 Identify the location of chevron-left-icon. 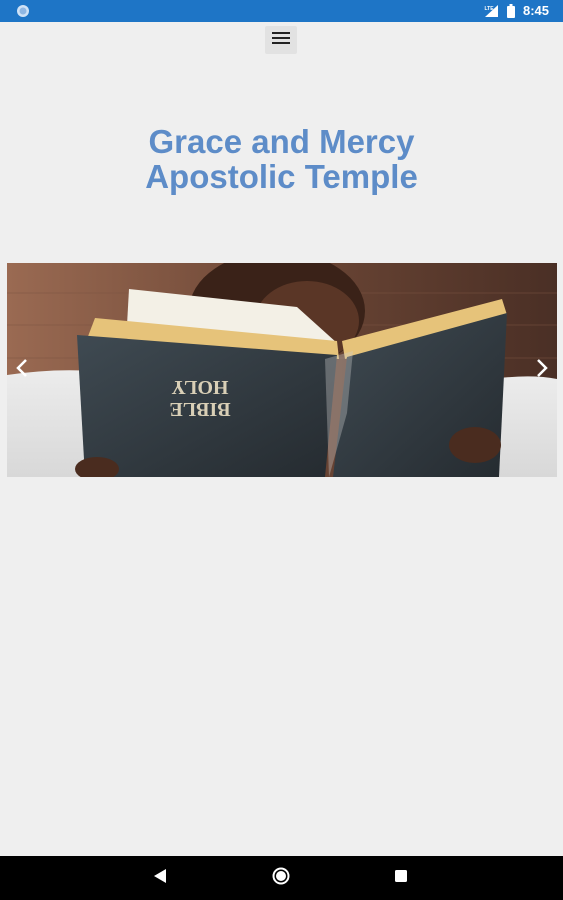
(22, 370).